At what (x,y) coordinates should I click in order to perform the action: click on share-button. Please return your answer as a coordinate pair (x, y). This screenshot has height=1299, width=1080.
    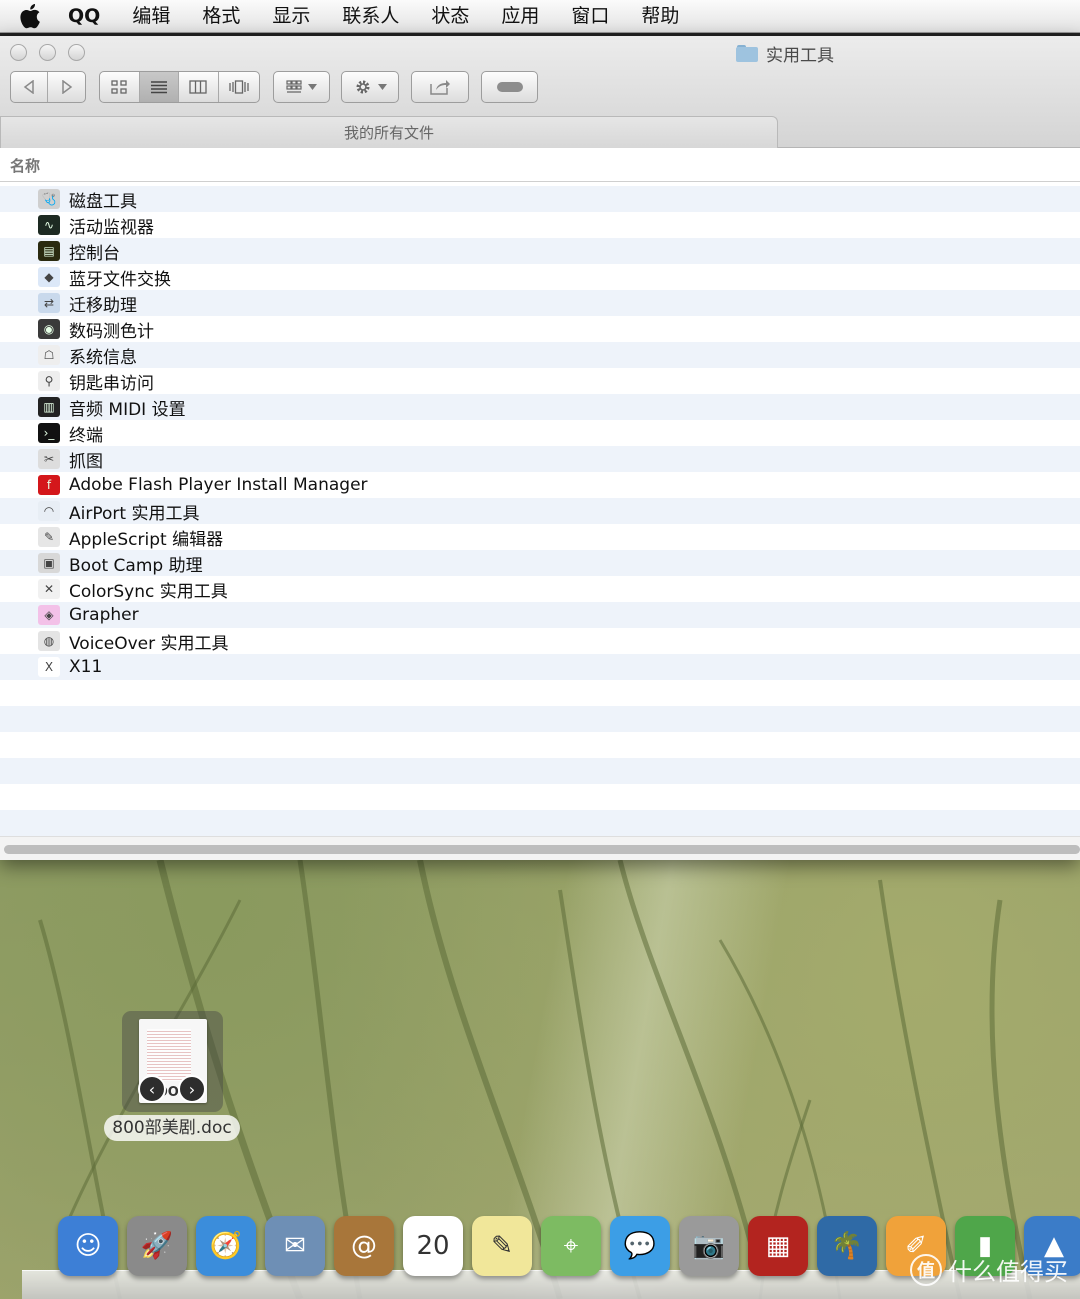
    Looking at the image, I should click on (440, 87).